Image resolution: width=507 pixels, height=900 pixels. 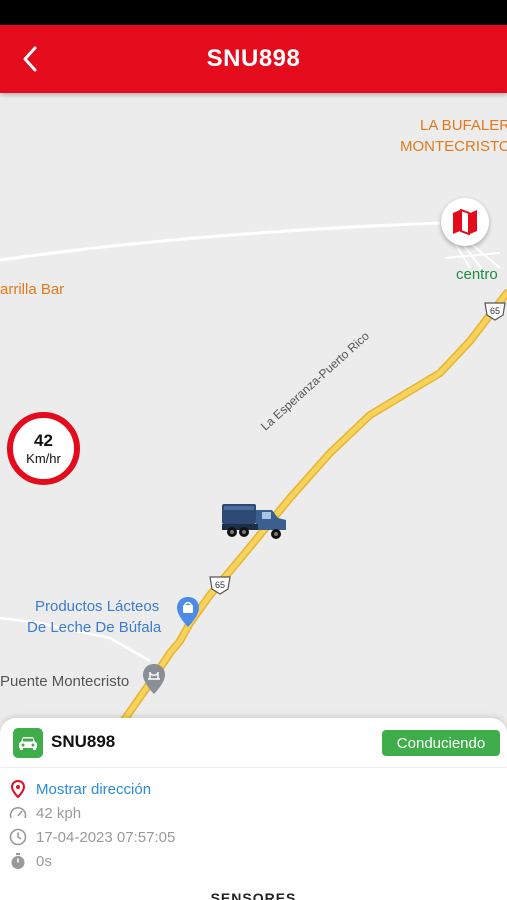 I want to click on map-icon, so click(x=465, y=222).